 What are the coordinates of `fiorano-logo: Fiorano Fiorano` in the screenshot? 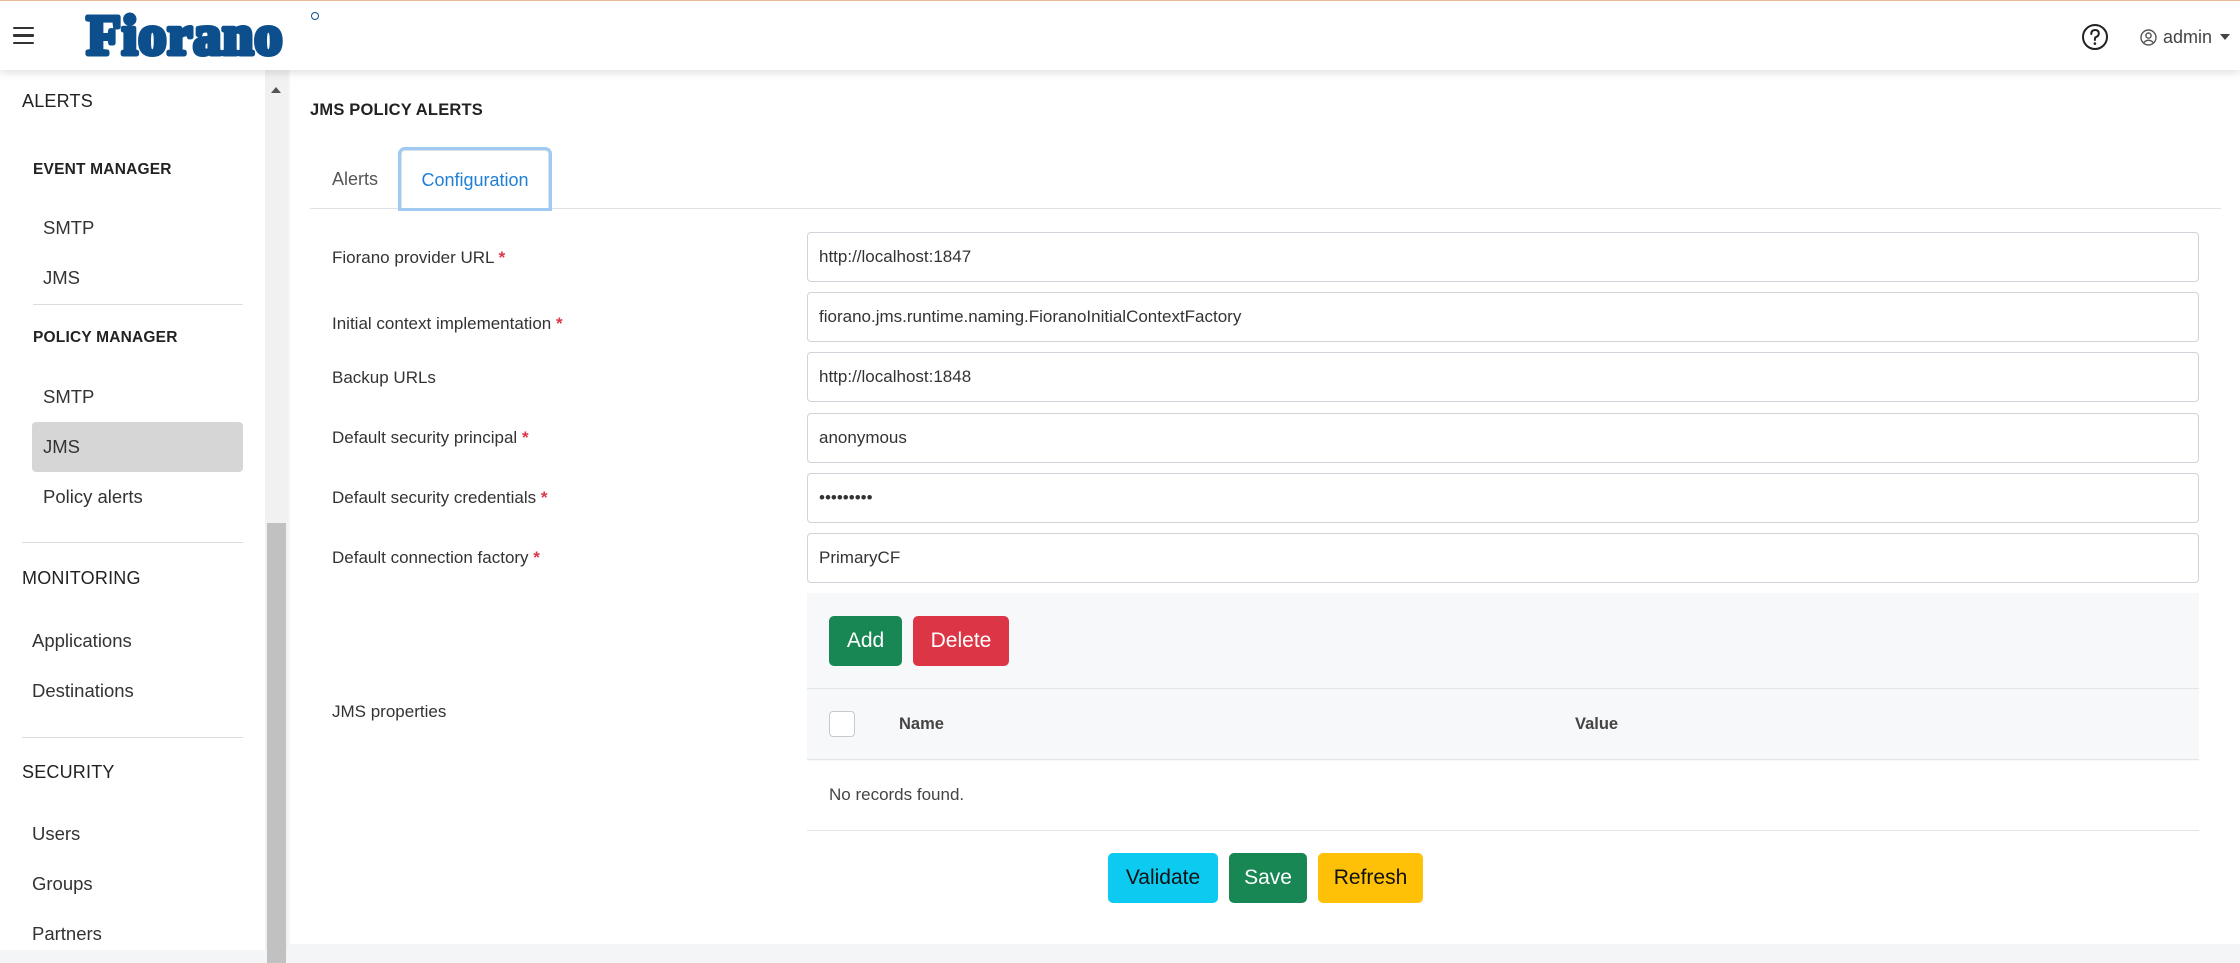 It's located at (185, 35).